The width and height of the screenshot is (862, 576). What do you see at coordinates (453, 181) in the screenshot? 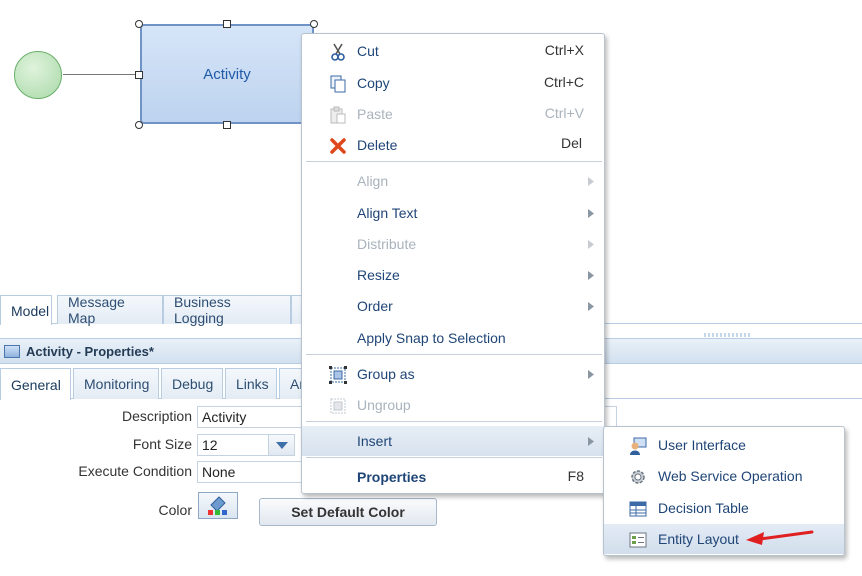
I see `menu-item-align: Align` at bounding box center [453, 181].